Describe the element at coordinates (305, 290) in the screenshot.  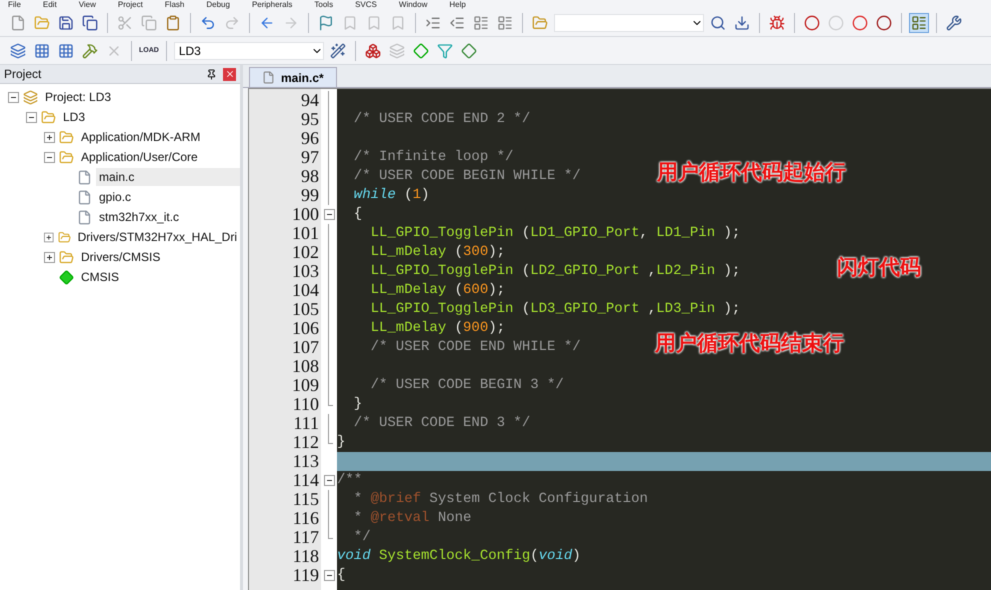
I see `line-number: 104` at that location.